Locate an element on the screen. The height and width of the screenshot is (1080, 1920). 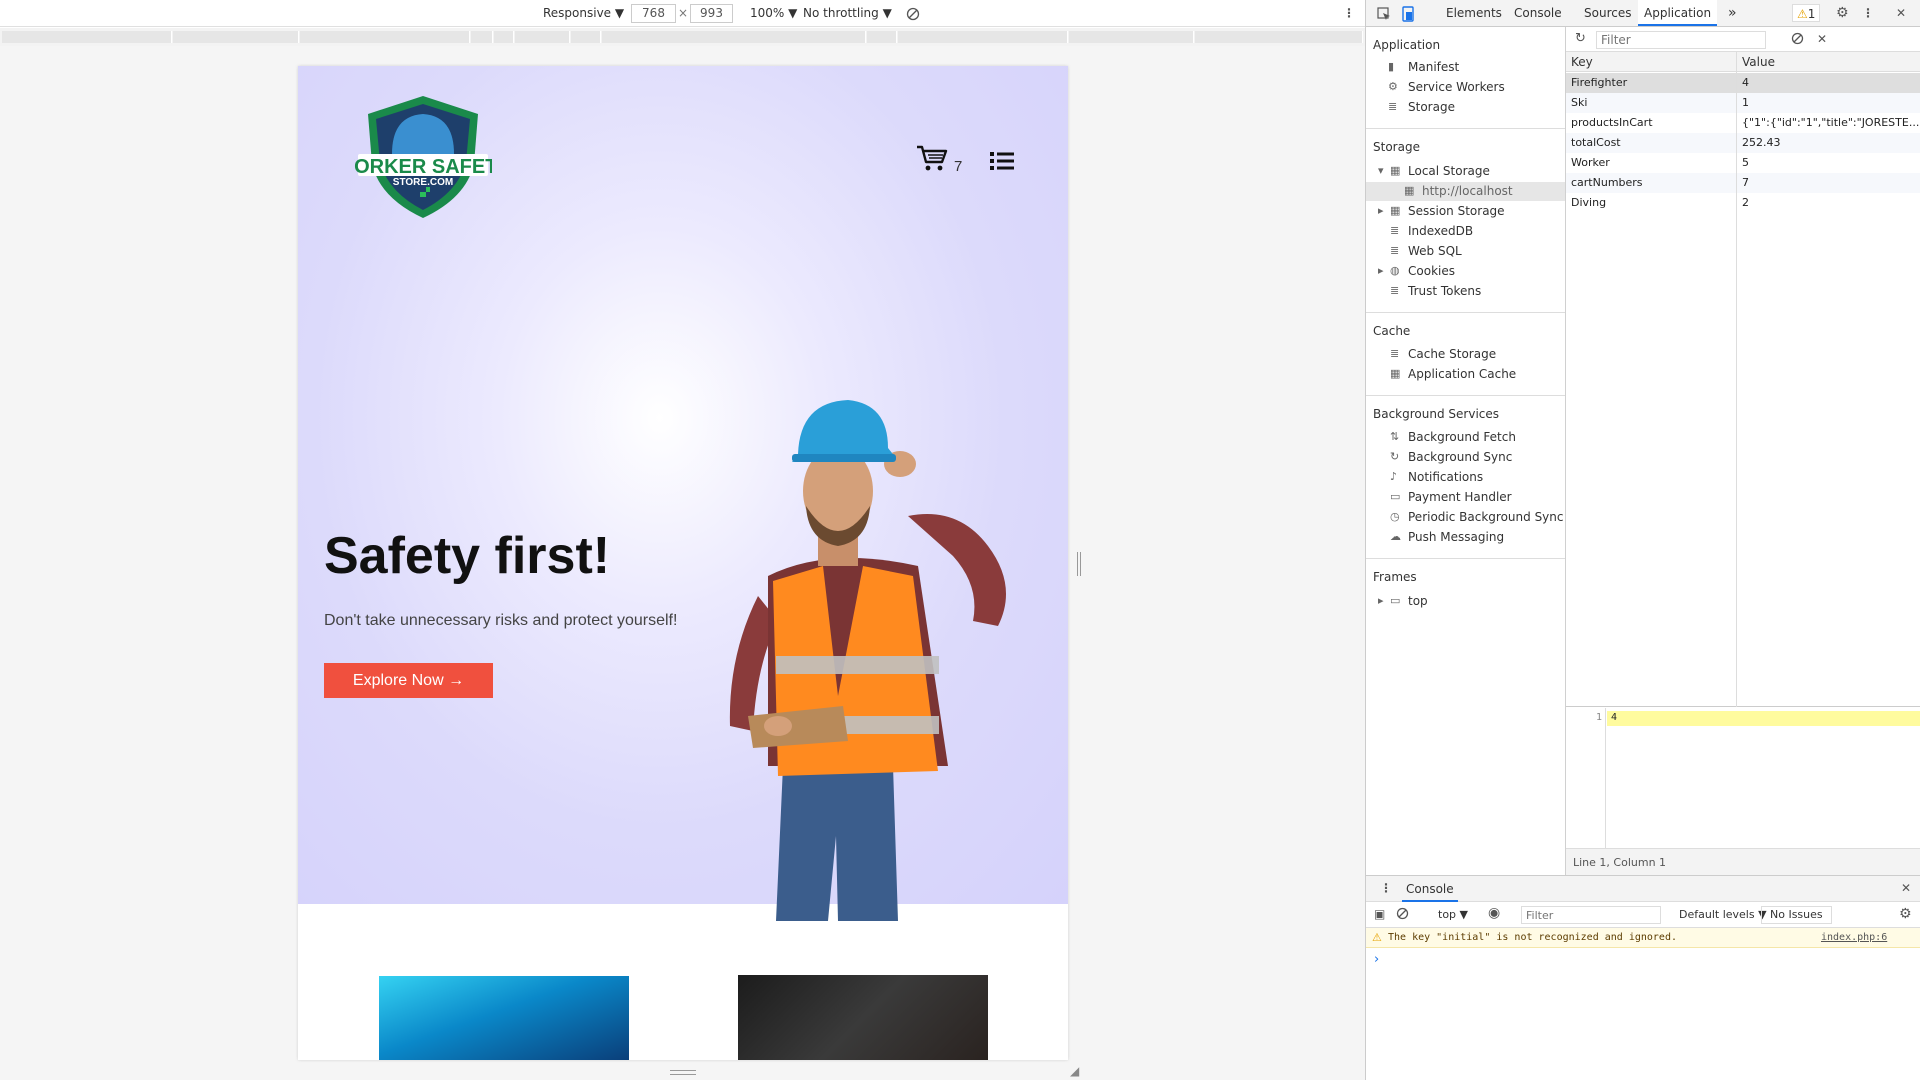
cloud-icon: ☁ is located at coordinates (1395, 536).